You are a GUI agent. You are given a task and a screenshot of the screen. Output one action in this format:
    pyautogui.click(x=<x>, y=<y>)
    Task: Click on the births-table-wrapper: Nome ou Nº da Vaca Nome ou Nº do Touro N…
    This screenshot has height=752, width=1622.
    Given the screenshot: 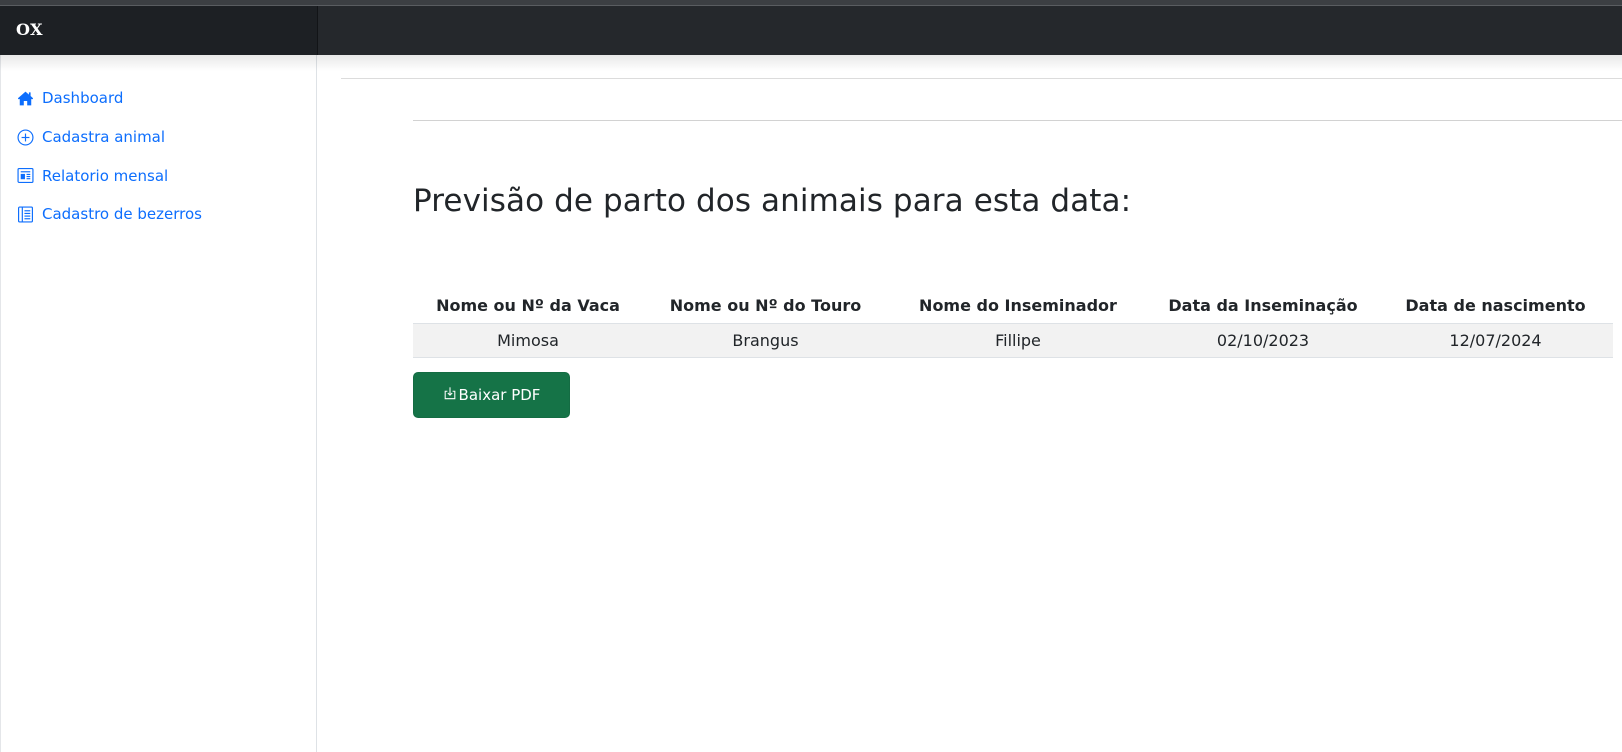 What is the action you would take?
    pyautogui.click(x=1013, y=323)
    